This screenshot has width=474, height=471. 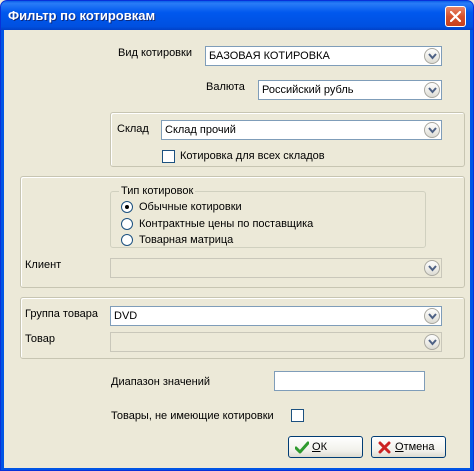 I want to click on ok-button: ОК, so click(x=325, y=447).